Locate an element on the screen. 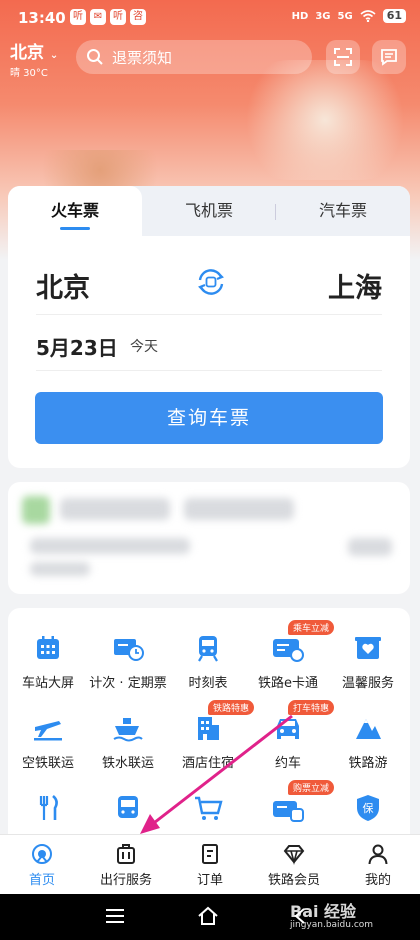 Image resolution: width=420 pixels, height=940 pixels. tab-train: 火车票 is located at coordinates (75, 211).